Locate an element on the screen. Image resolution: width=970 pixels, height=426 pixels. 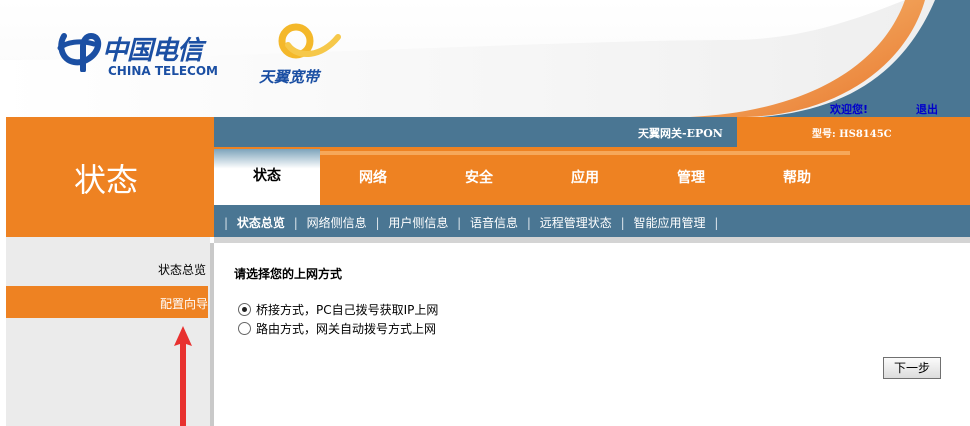
tab-security-label: 安全 is located at coordinates (479, 178).